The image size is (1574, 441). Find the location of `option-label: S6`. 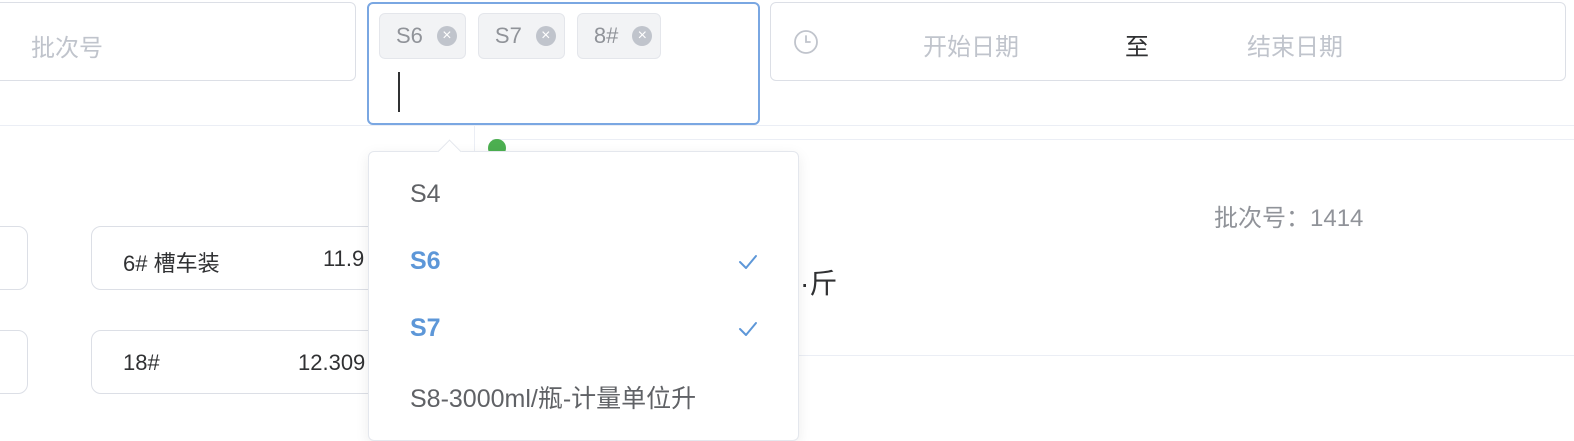

option-label: S6 is located at coordinates (425, 261).